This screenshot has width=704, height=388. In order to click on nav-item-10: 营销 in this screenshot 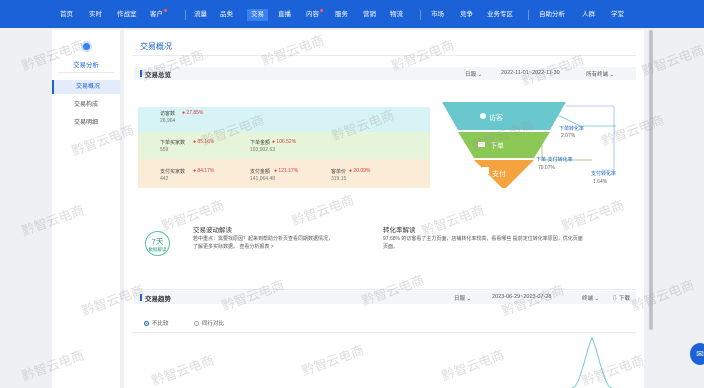, I will do `click(369, 15)`.